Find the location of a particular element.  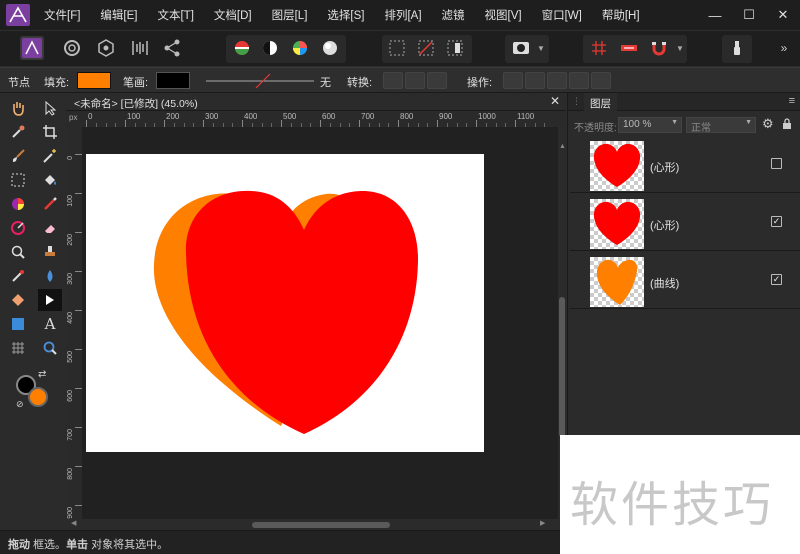

red-eye-tool is located at coordinates (18, 276).